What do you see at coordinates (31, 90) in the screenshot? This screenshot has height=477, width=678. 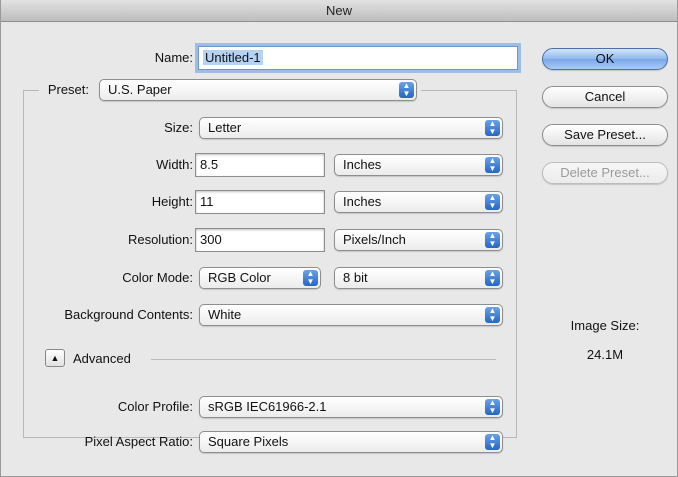 I see `preset-group-border-left` at bounding box center [31, 90].